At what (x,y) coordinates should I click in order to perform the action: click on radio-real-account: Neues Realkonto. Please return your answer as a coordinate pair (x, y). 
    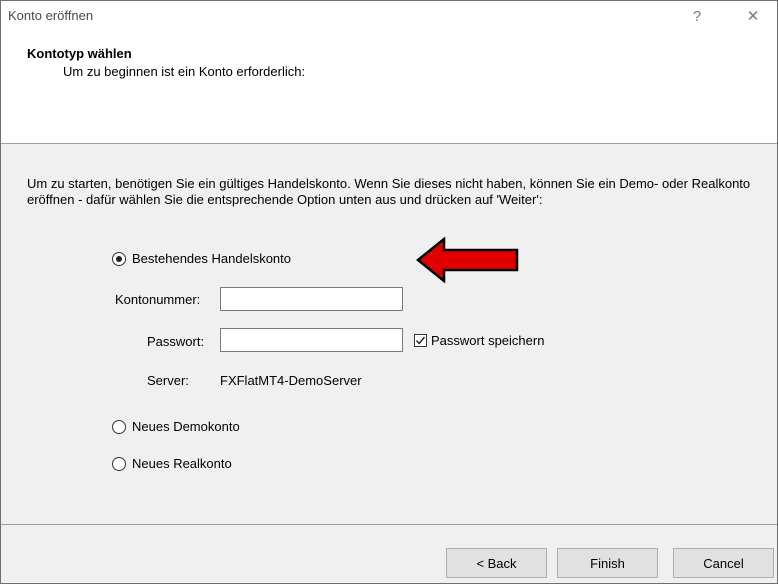
    Looking at the image, I should click on (172, 463).